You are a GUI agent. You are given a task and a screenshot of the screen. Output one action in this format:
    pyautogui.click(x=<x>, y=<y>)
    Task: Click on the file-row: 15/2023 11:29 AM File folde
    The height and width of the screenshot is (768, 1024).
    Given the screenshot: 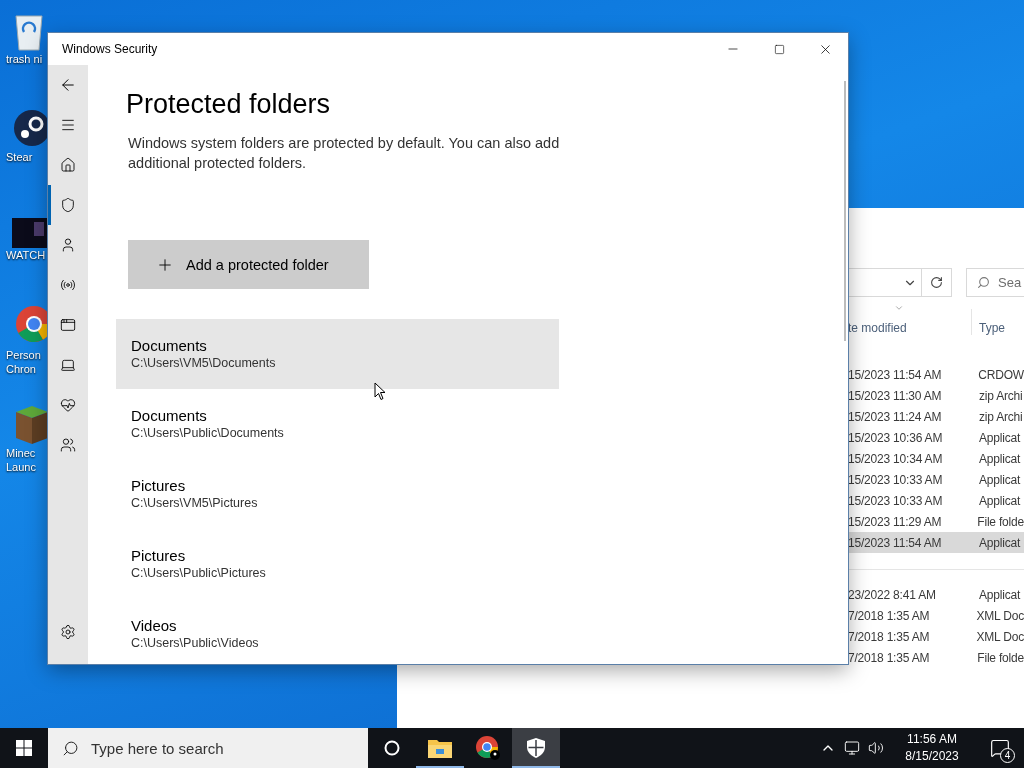 What is the action you would take?
    pyautogui.click(x=936, y=521)
    